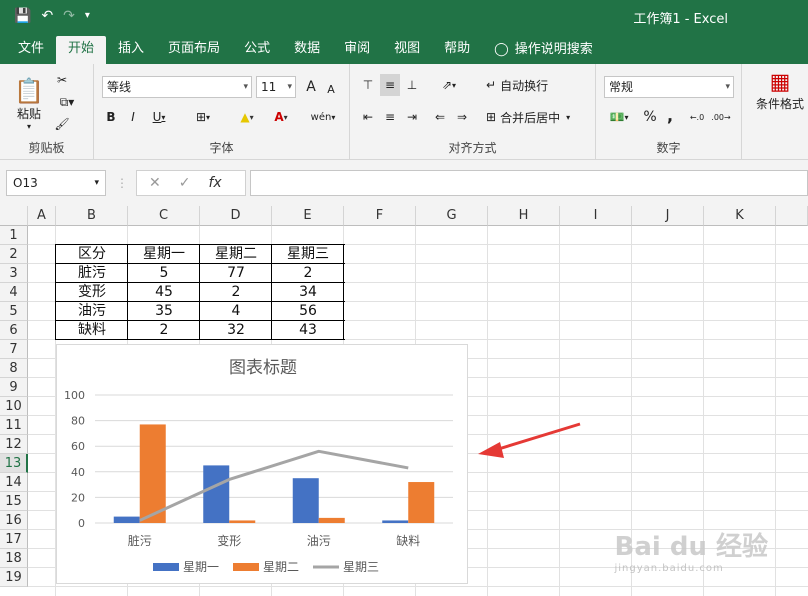  Describe the element at coordinates (164, 216) in the screenshot. I see `column-header-c: C` at that location.